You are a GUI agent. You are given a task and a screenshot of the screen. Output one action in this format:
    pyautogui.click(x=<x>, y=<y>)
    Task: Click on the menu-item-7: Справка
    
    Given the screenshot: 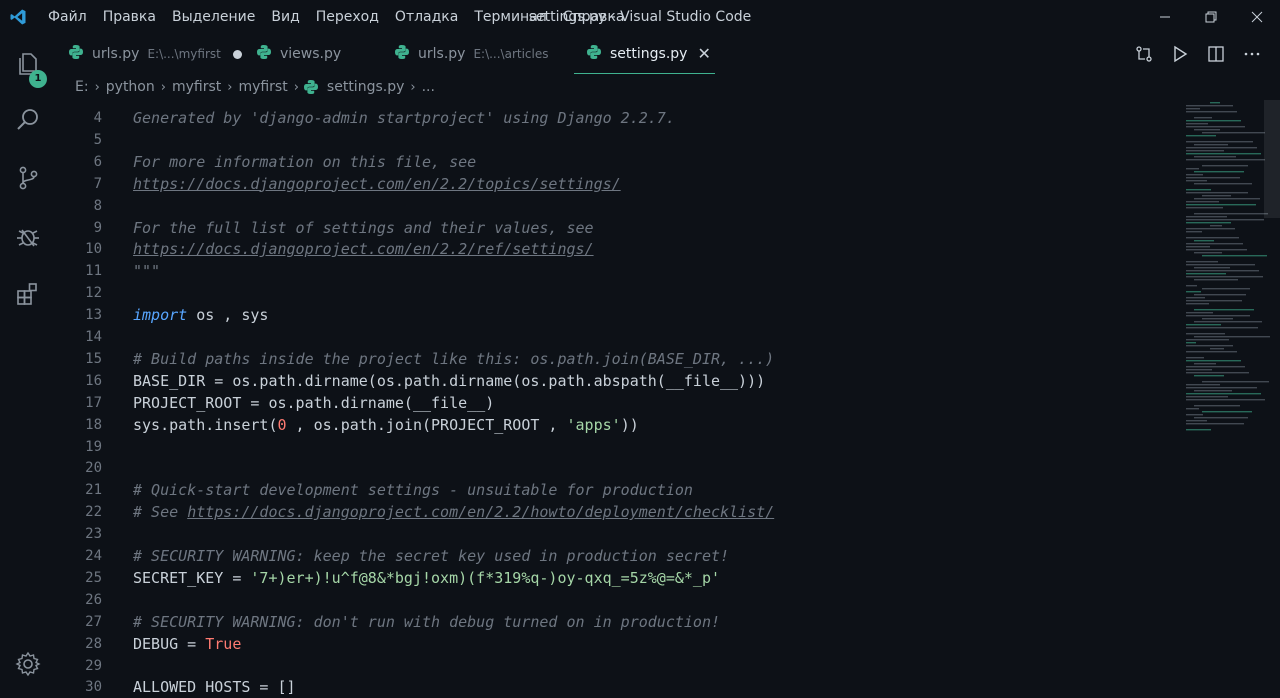 What is the action you would take?
    pyautogui.click(x=594, y=17)
    